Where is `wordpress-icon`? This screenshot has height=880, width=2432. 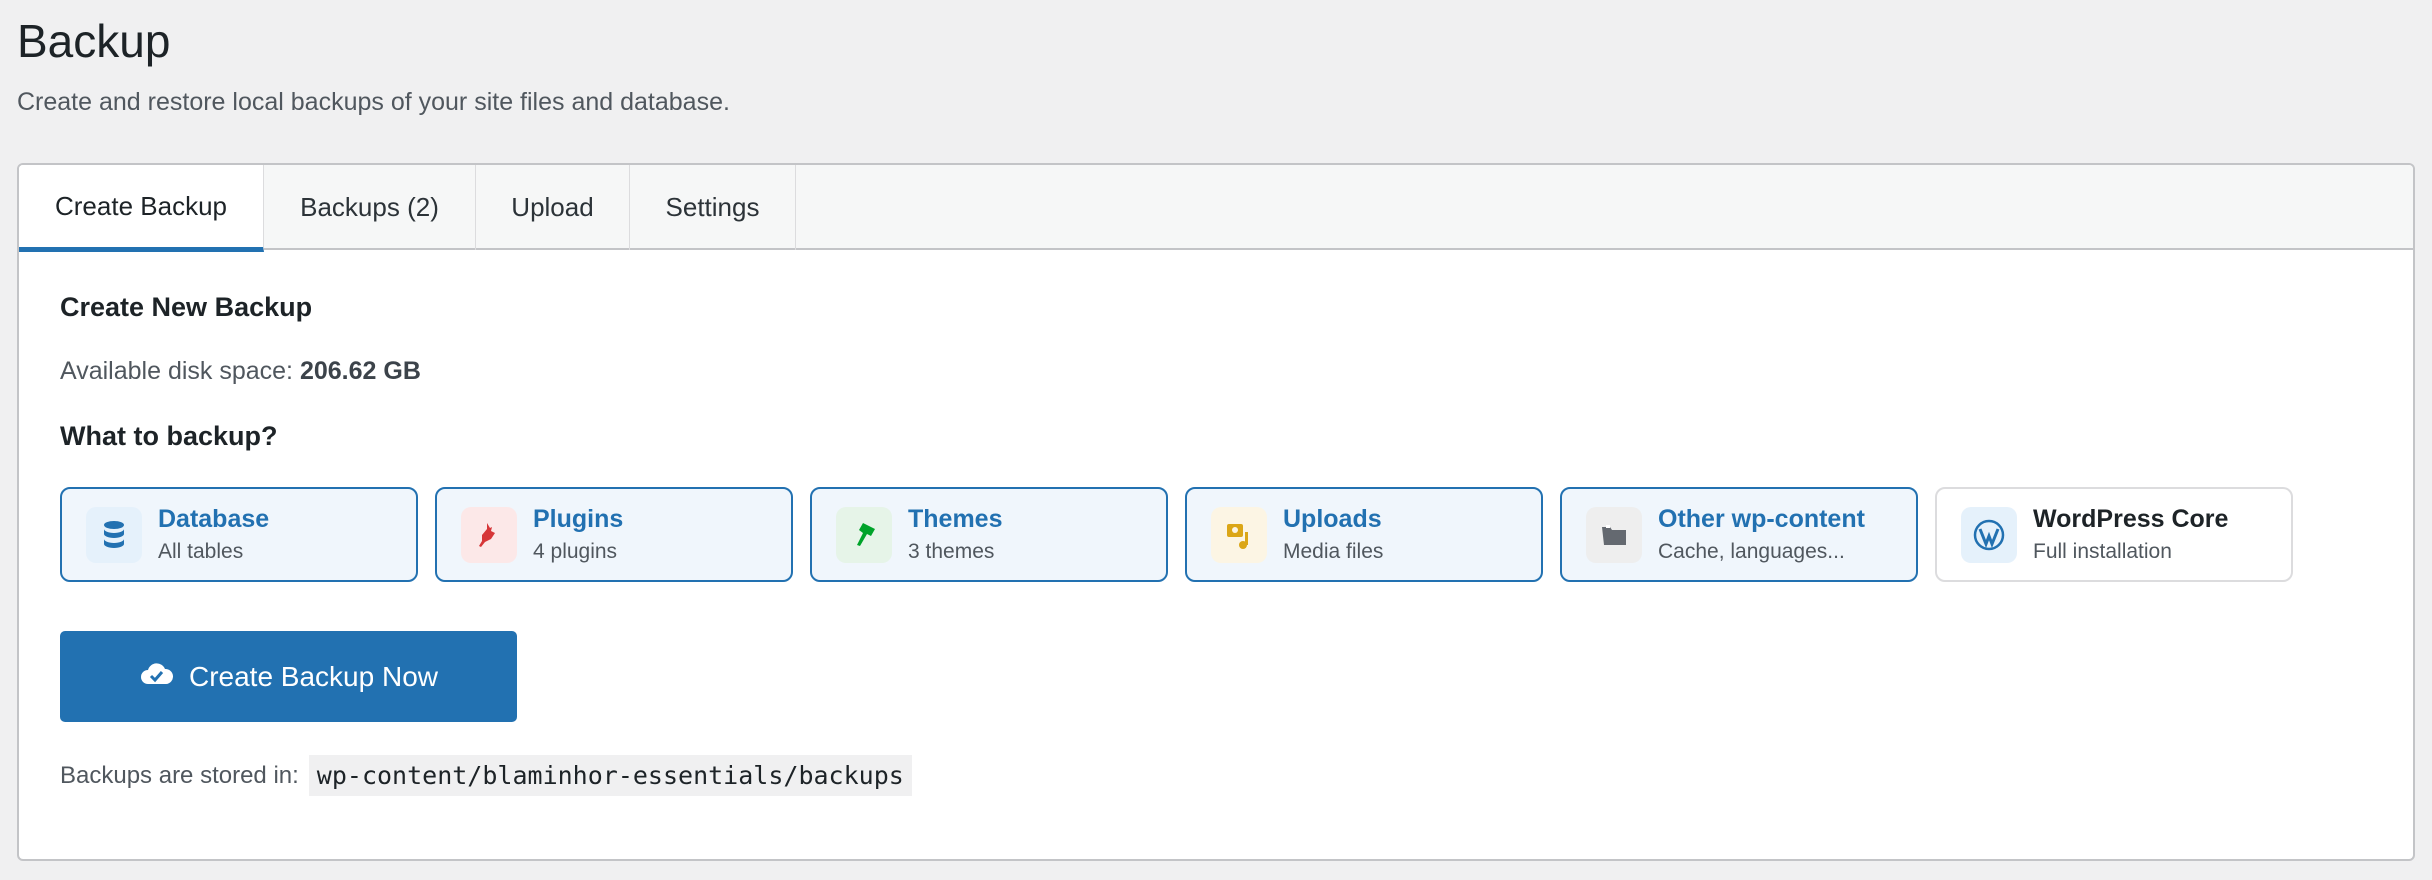
wordpress-icon is located at coordinates (1989, 534).